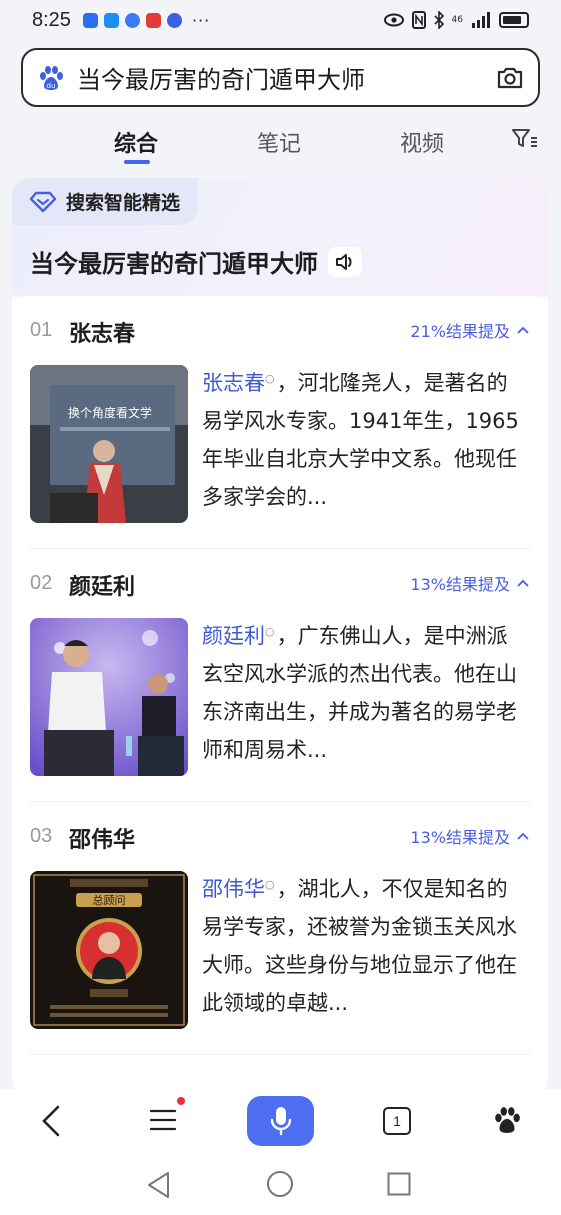 The image size is (561, 1215). What do you see at coordinates (397, 1121) in the screenshot?
I see `tabs-count-button: 1` at bounding box center [397, 1121].